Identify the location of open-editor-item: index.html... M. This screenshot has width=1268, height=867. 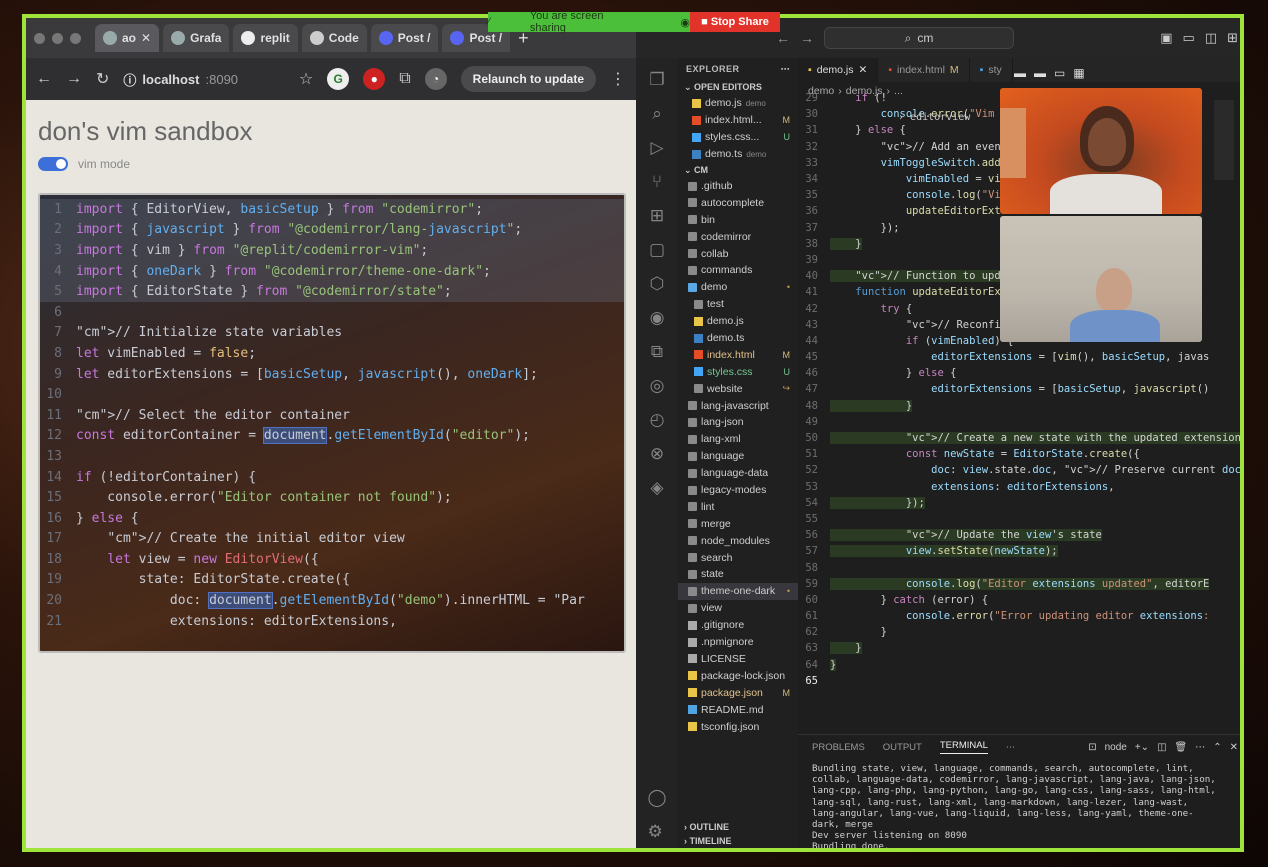
(738, 120).